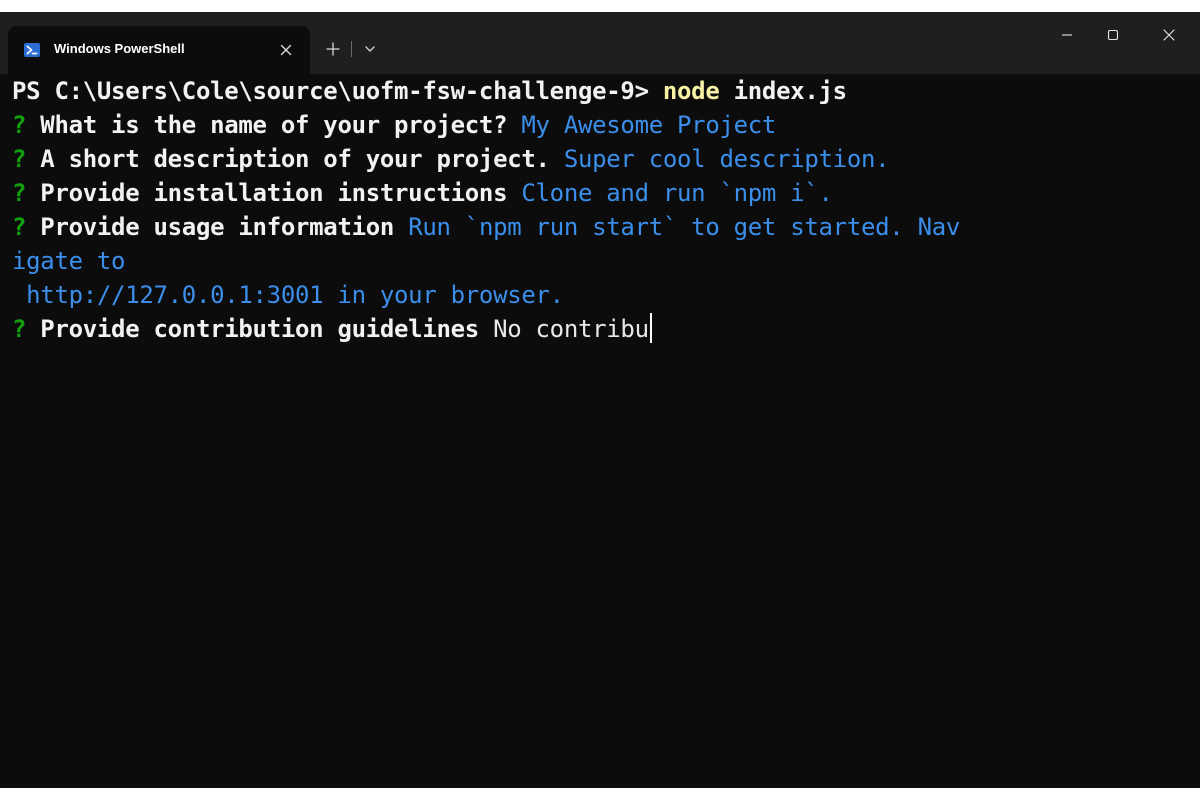  What do you see at coordinates (267, 125) in the screenshot?
I see `question-text: What is the name of your project?` at bounding box center [267, 125].